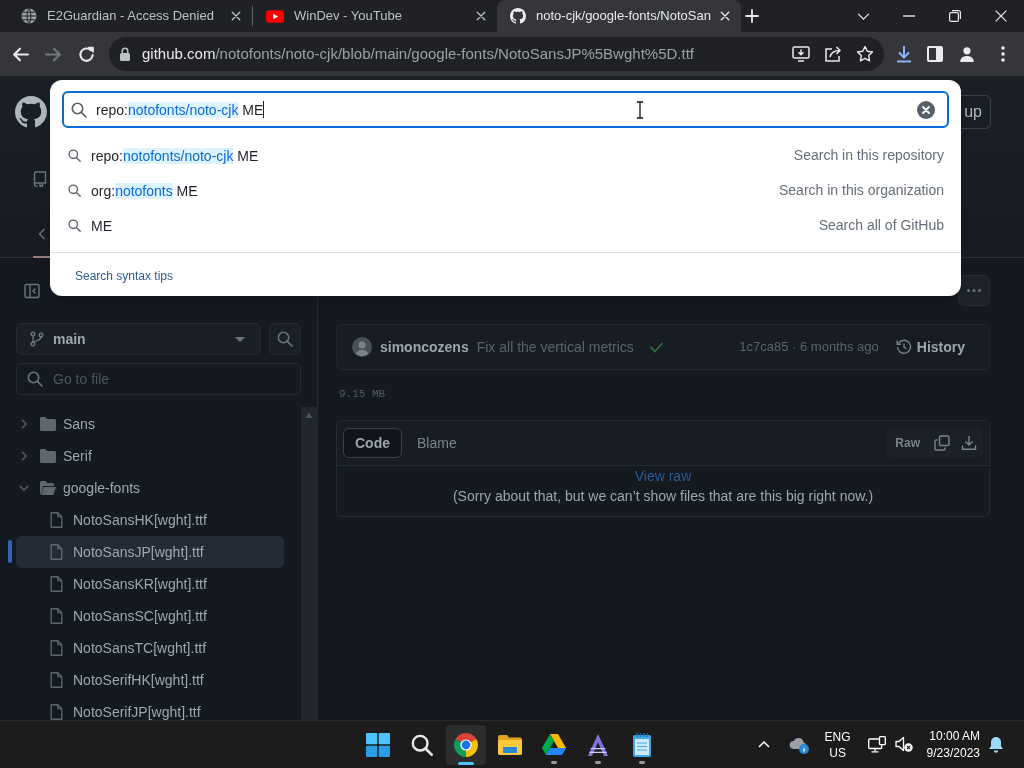 Image resolution: width=1024 pixels, height=768 pixels. I want to click on notice-text: (Sorry about that, but we can’t show files that are this big right now.), so click(663, 496).